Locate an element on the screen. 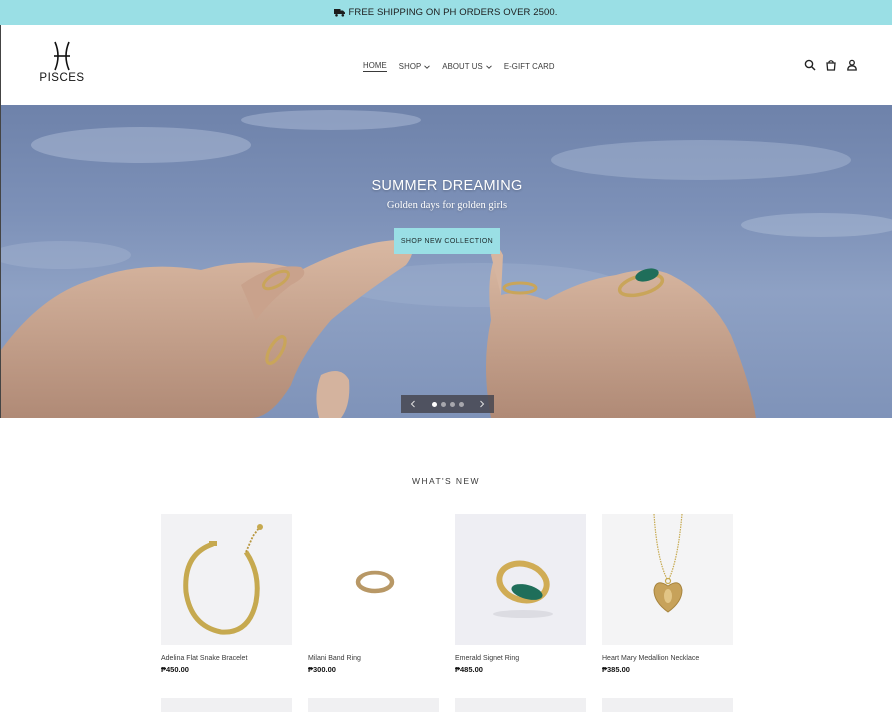  hero-title: SUMMER DREAMING is located at coordinates (447, 186).